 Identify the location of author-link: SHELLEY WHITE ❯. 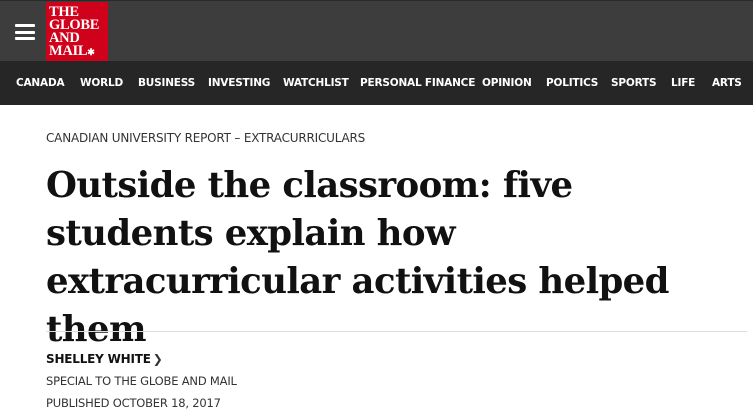
(104, 359).